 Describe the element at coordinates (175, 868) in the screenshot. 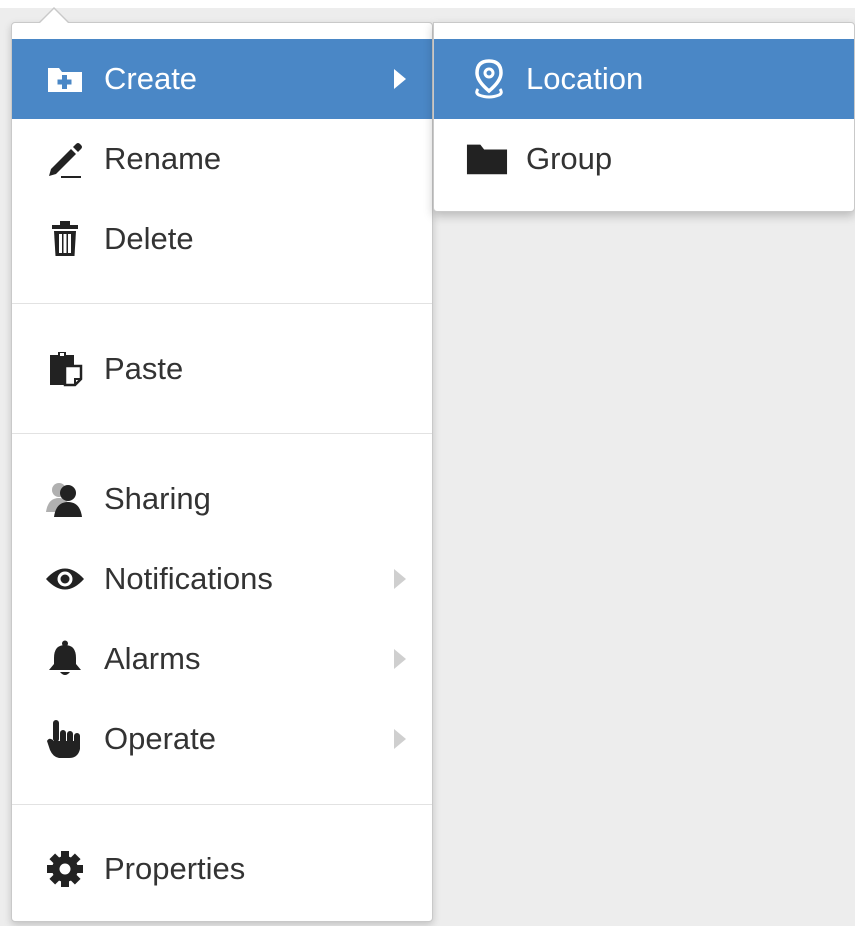

I see `menu-item-label: Properties` at that location.